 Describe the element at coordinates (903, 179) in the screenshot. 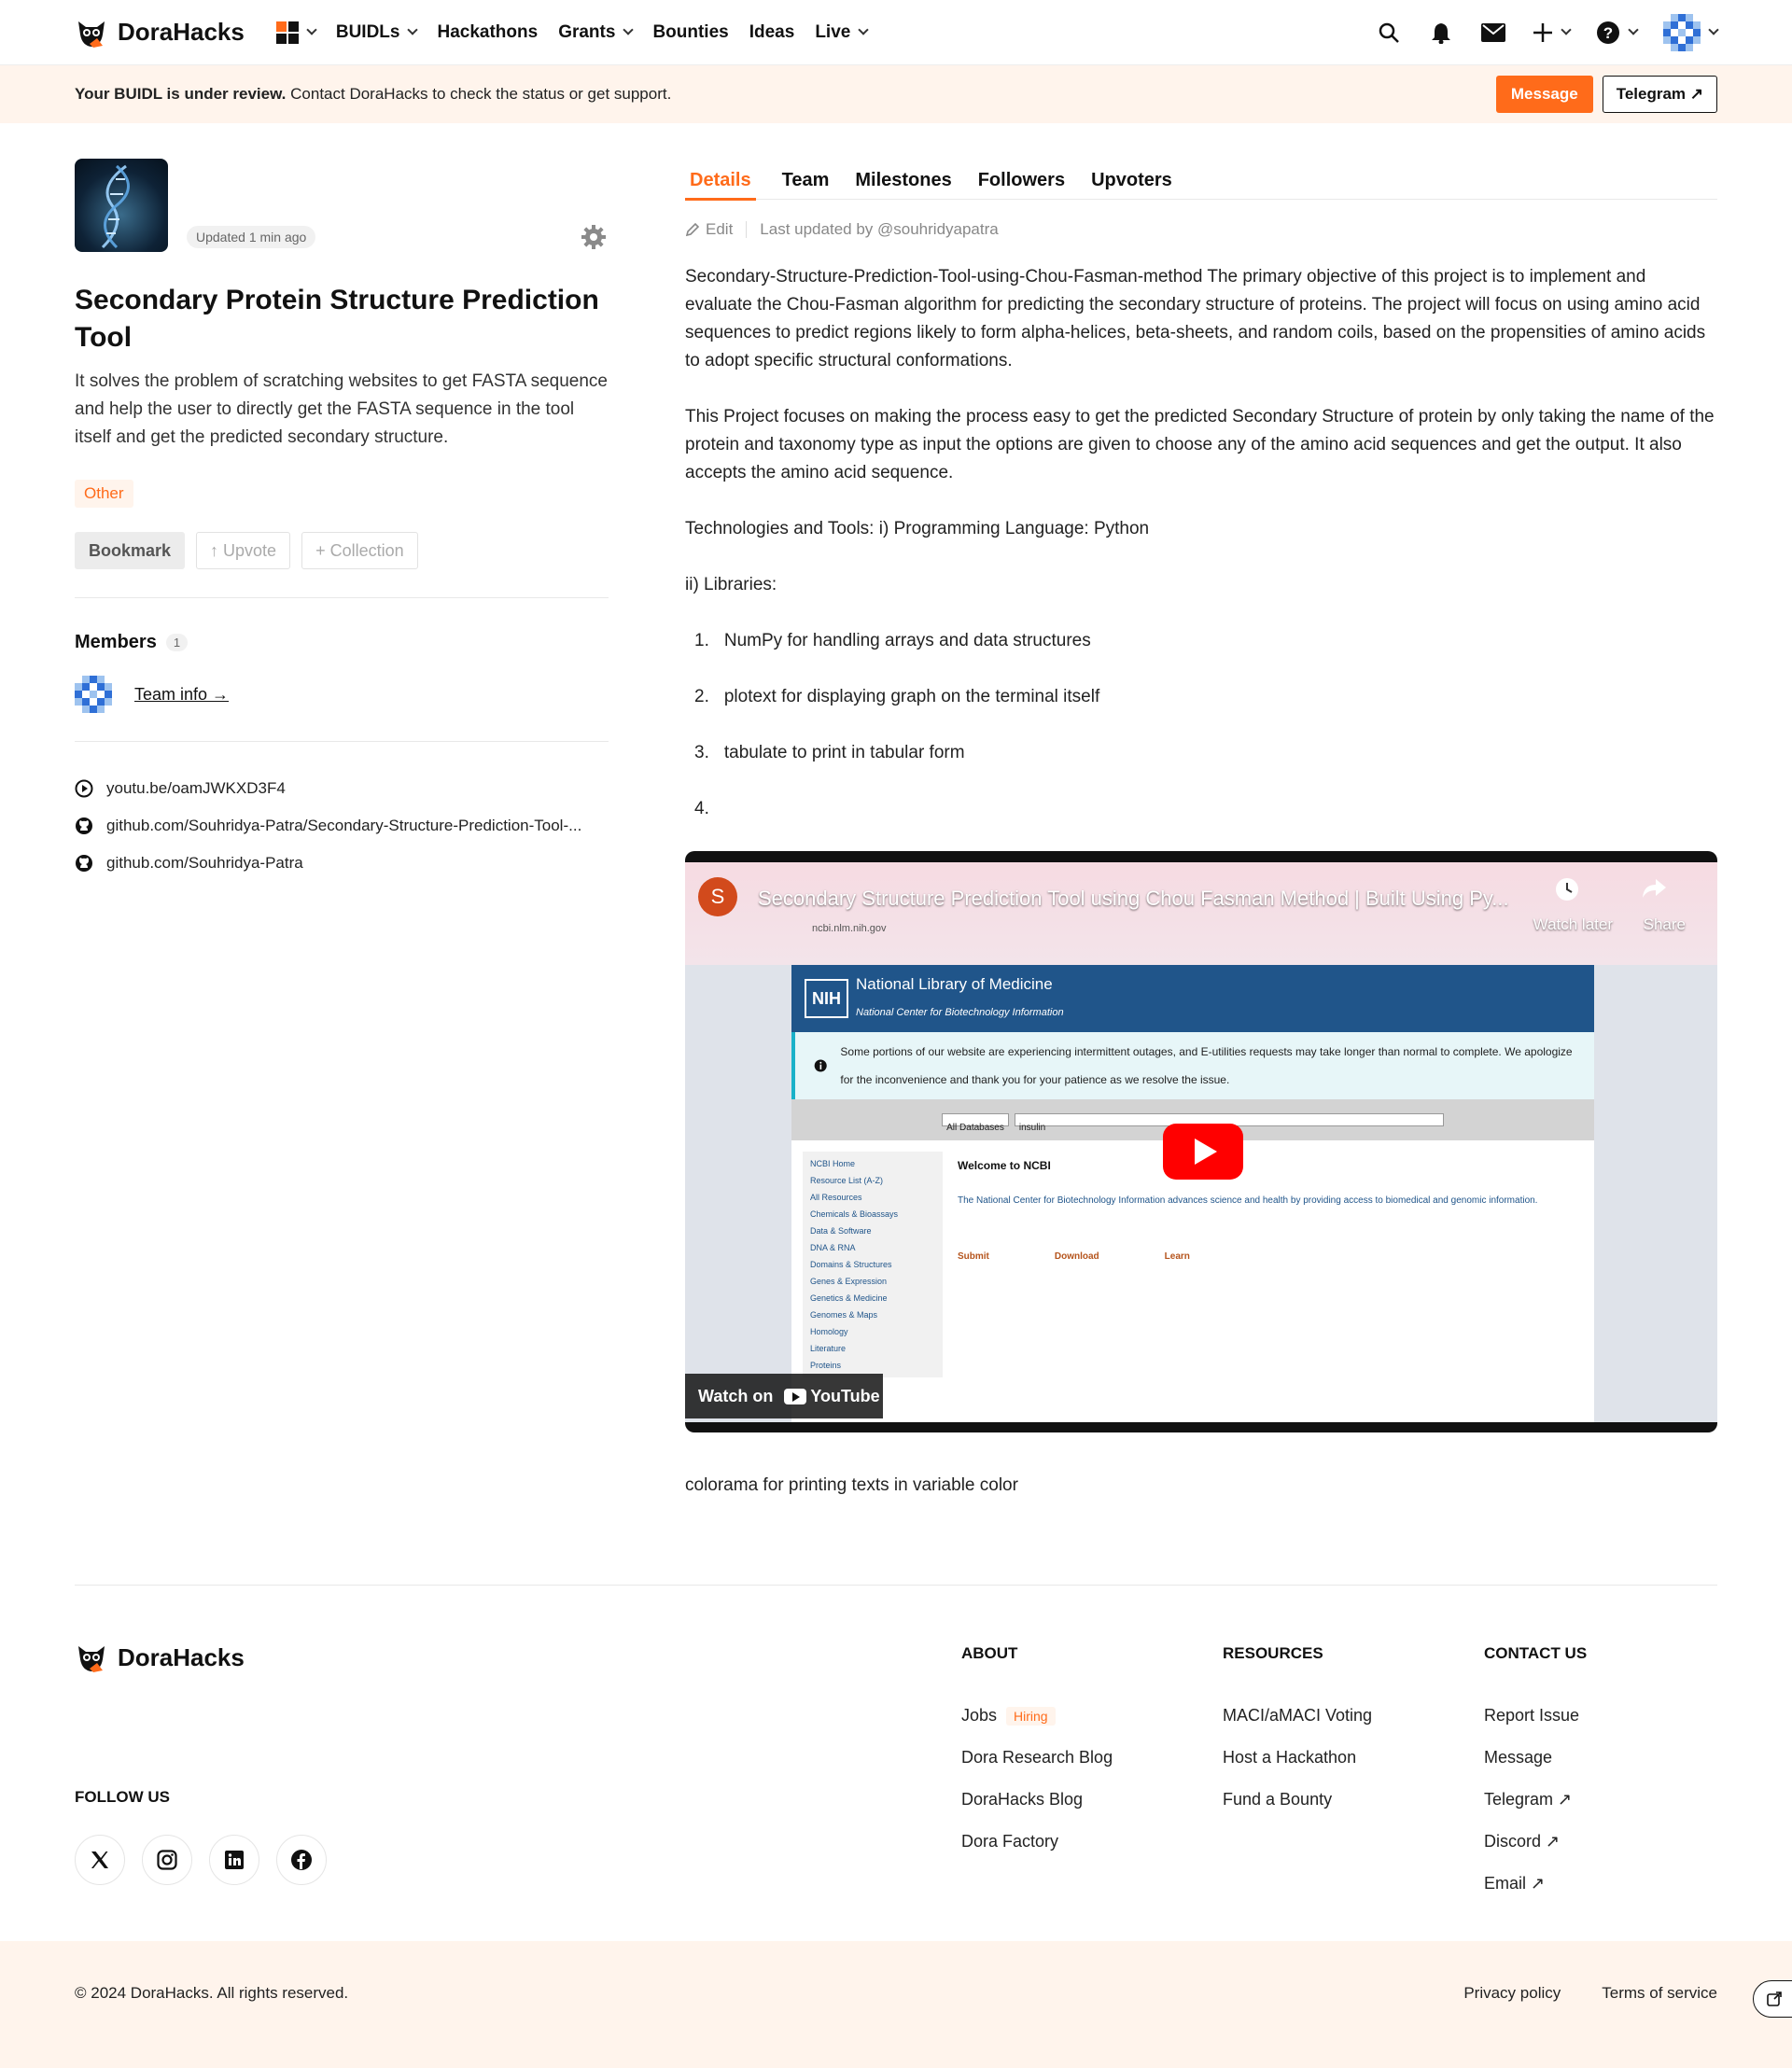

I see `tab-milestones: Milestones` at that location.